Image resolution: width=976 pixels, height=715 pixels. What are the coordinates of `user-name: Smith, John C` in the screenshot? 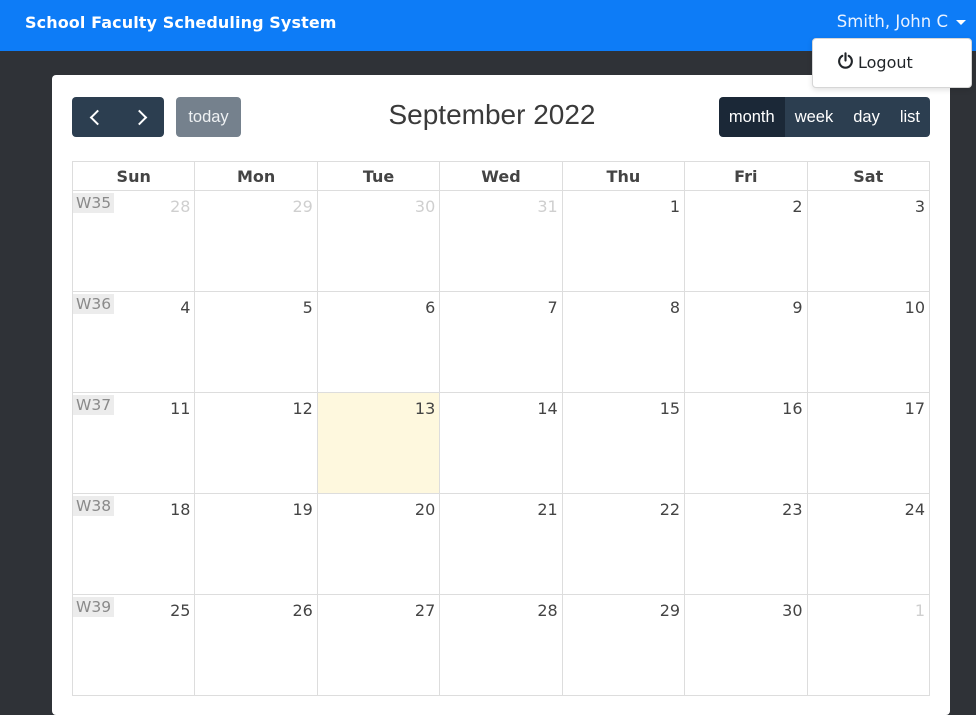 It's located at (892, 21).